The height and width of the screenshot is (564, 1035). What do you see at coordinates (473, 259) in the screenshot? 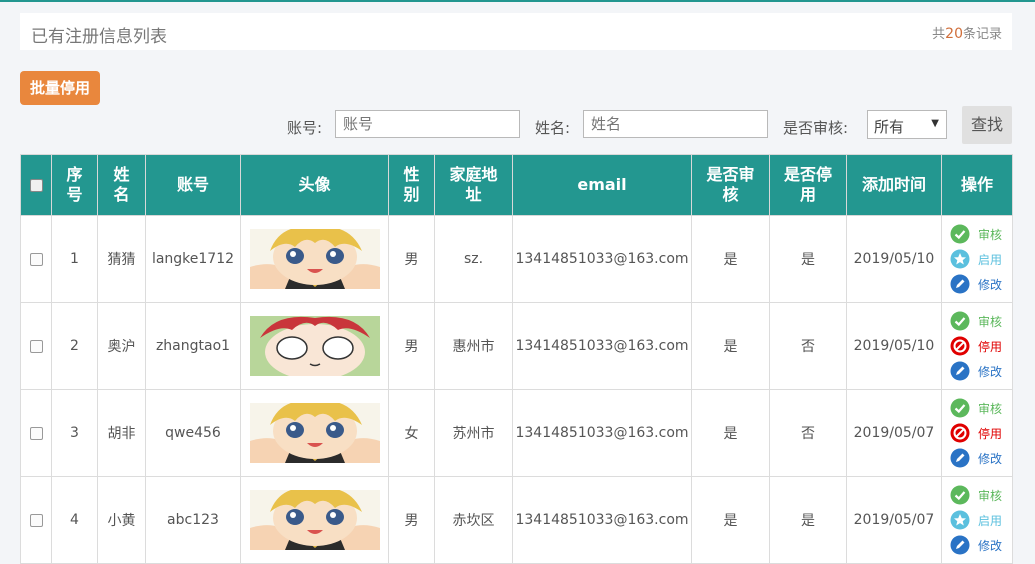
I see `cell-address: sz.` at bounding box center [473, 259].